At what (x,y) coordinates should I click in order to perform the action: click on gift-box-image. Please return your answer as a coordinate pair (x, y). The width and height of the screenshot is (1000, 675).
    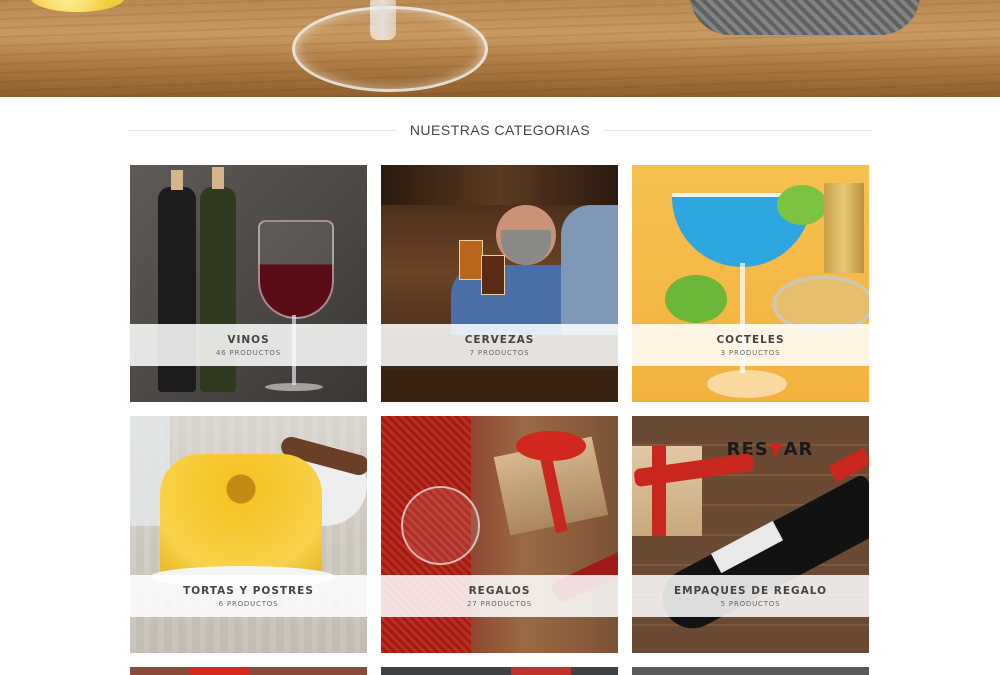
    Looking at the image, I should click on (499, 534).